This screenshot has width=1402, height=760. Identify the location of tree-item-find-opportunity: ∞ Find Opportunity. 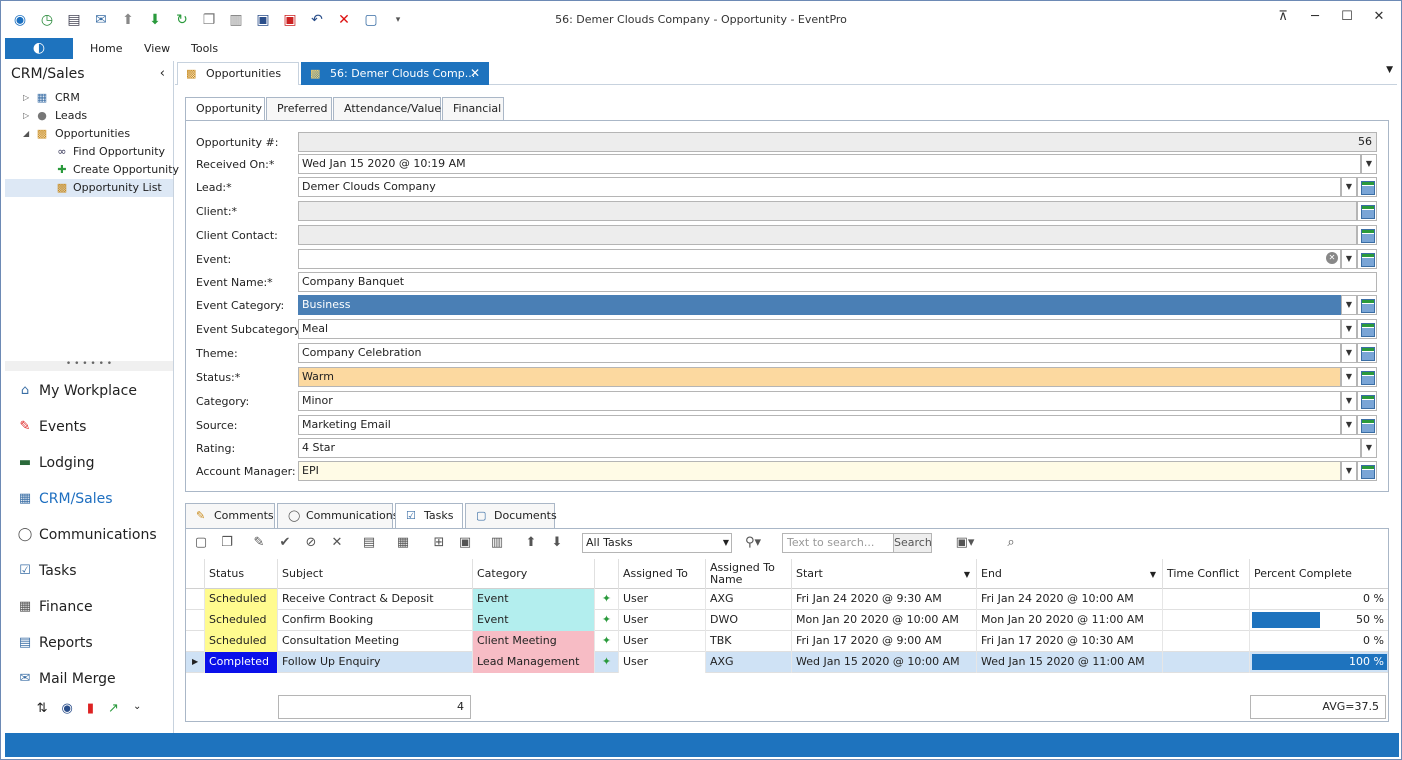
(89, 152).